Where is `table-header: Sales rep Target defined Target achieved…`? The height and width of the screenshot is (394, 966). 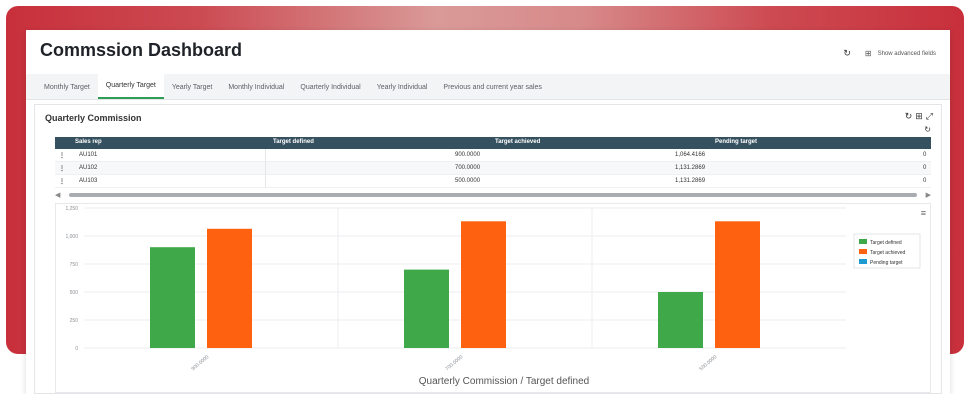 table-header: Sales rep Target defined Target achieved… is located at coordinates (493, 143).